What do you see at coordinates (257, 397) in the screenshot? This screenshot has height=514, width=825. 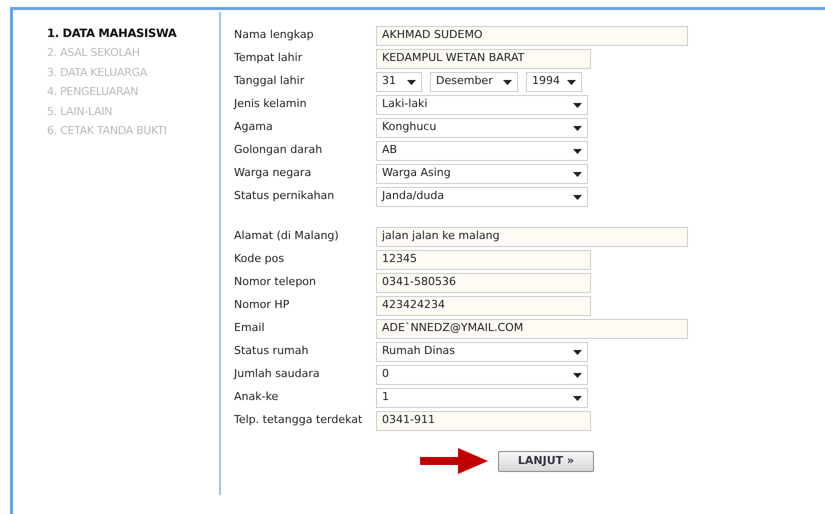 I see `field-label: Anak-ke` at bounding box center [257, 397].